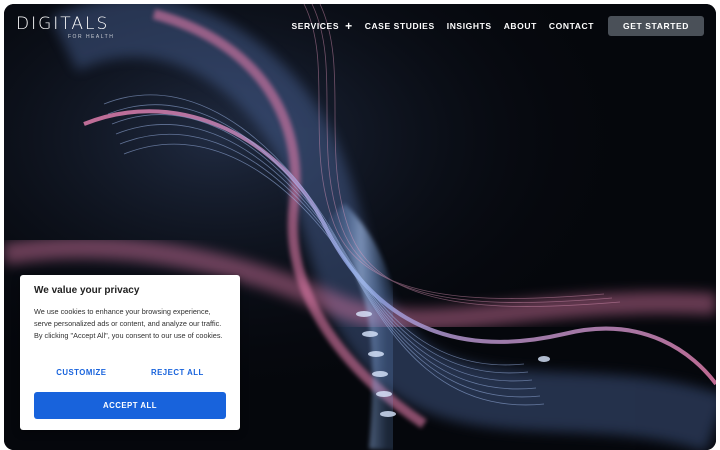 The width and height of the screenshot is (720, 450). What do you see at coordinates (87, 290) in the screenshot?
I see `cookie-title: We value your privacy` at bounding box center [87, 290].